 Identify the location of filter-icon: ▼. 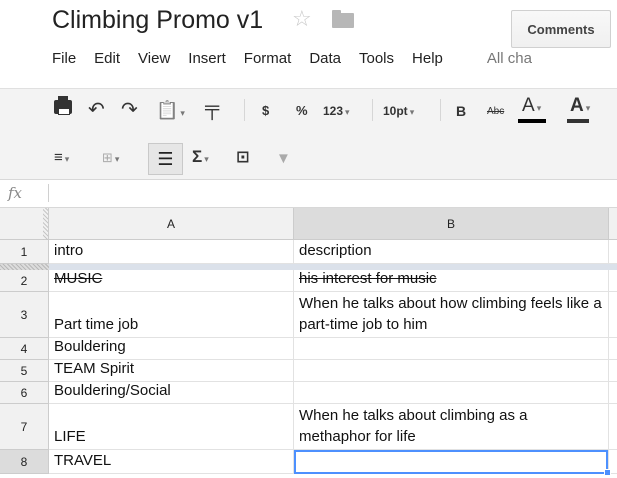
(283, 159).